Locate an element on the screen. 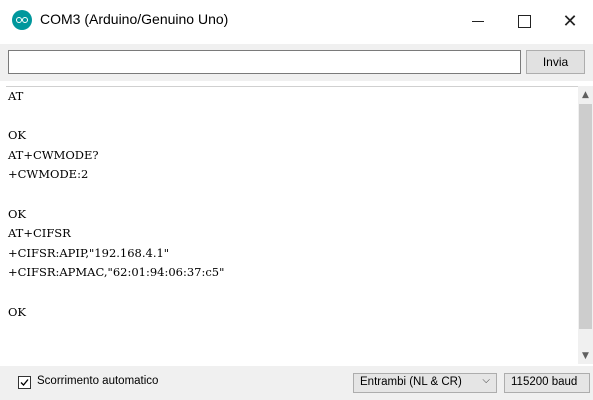 The width and height of the screenshot is (593, 400). window-title: COM3 (Arduino/Genuino Uno) is located at coordinates (134, 19).